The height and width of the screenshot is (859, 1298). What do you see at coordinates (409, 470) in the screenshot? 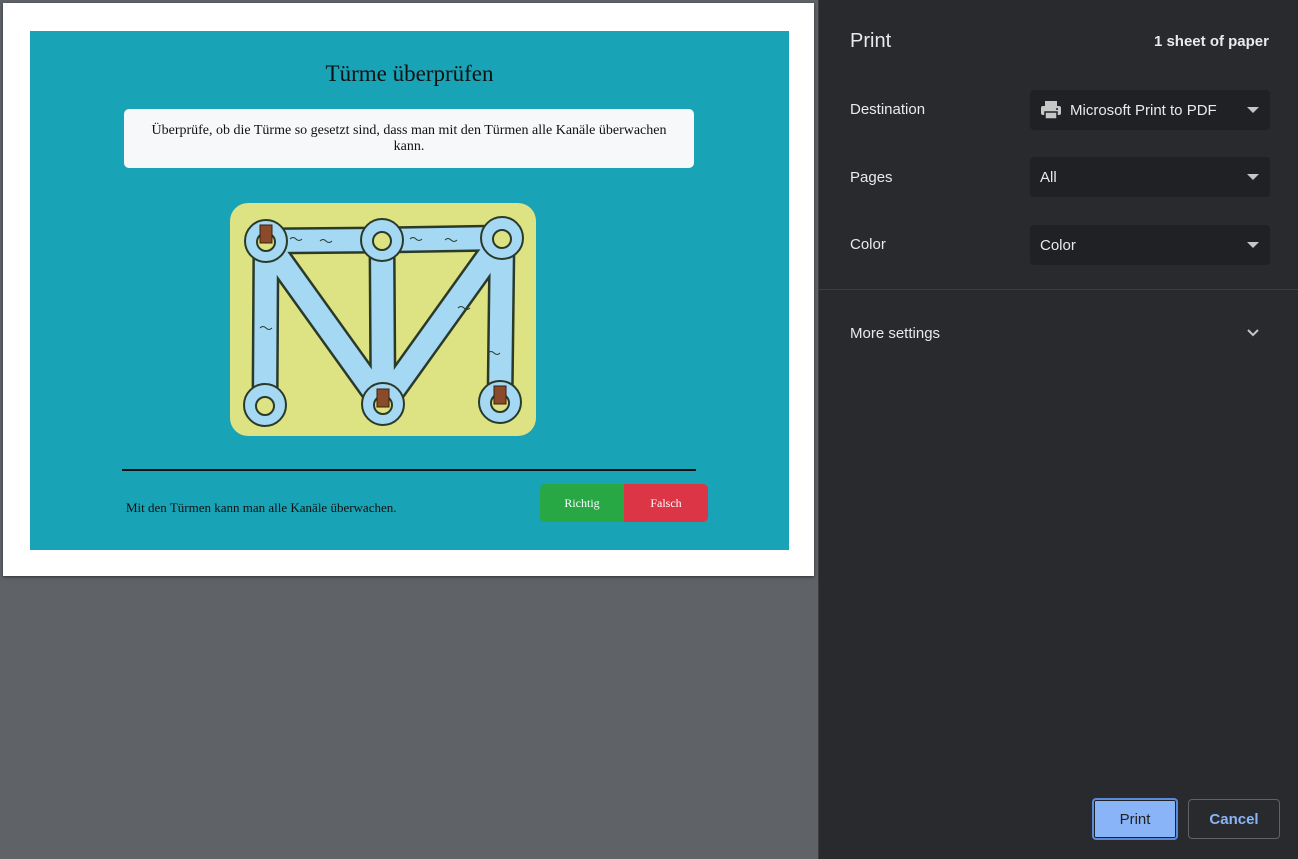
I see `divider` at bounding box center [409, 470].